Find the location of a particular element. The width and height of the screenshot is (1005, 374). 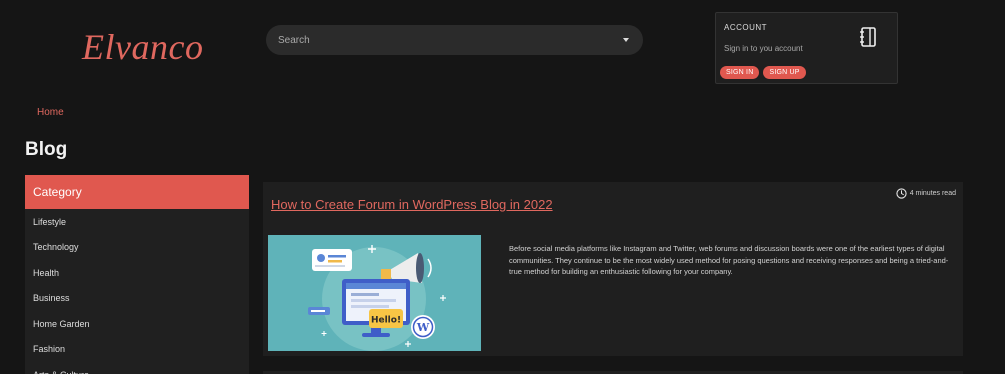

breadcrumb-home: Home is located at coordinates (50, 112).